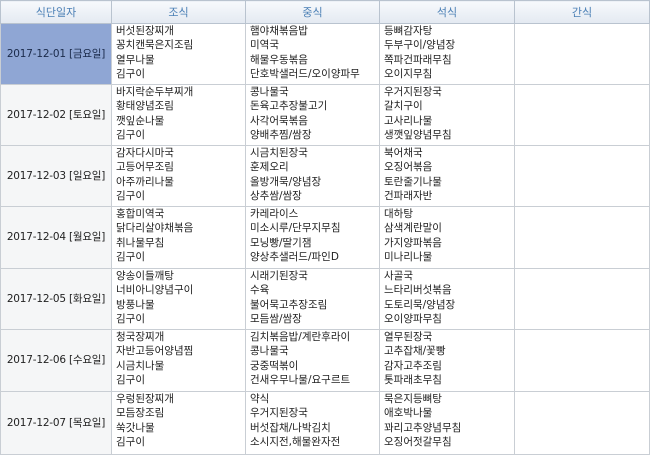  What do you see at coordinates (264, 45) in the screenshot?
I see `menu-item: 미역국` at bounding box center [264, 45].